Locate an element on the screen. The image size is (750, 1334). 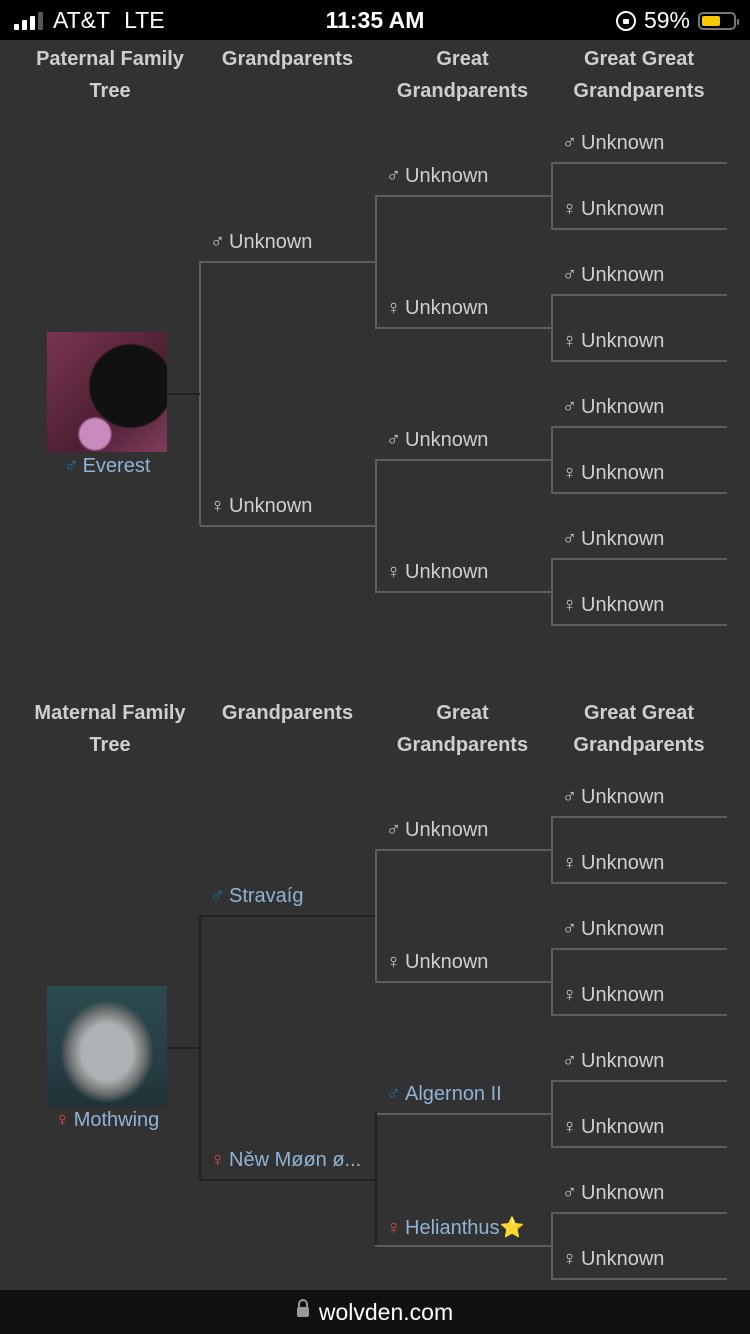
self-connector is located at coordinates (183, 1048).